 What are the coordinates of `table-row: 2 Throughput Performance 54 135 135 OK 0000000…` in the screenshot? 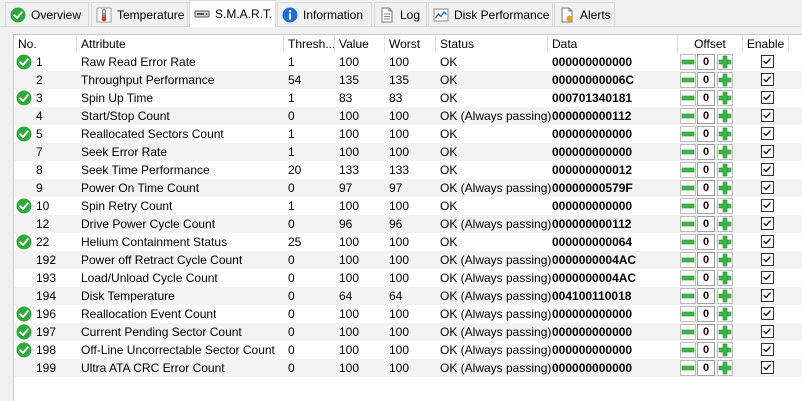 It's located at (408, 80).